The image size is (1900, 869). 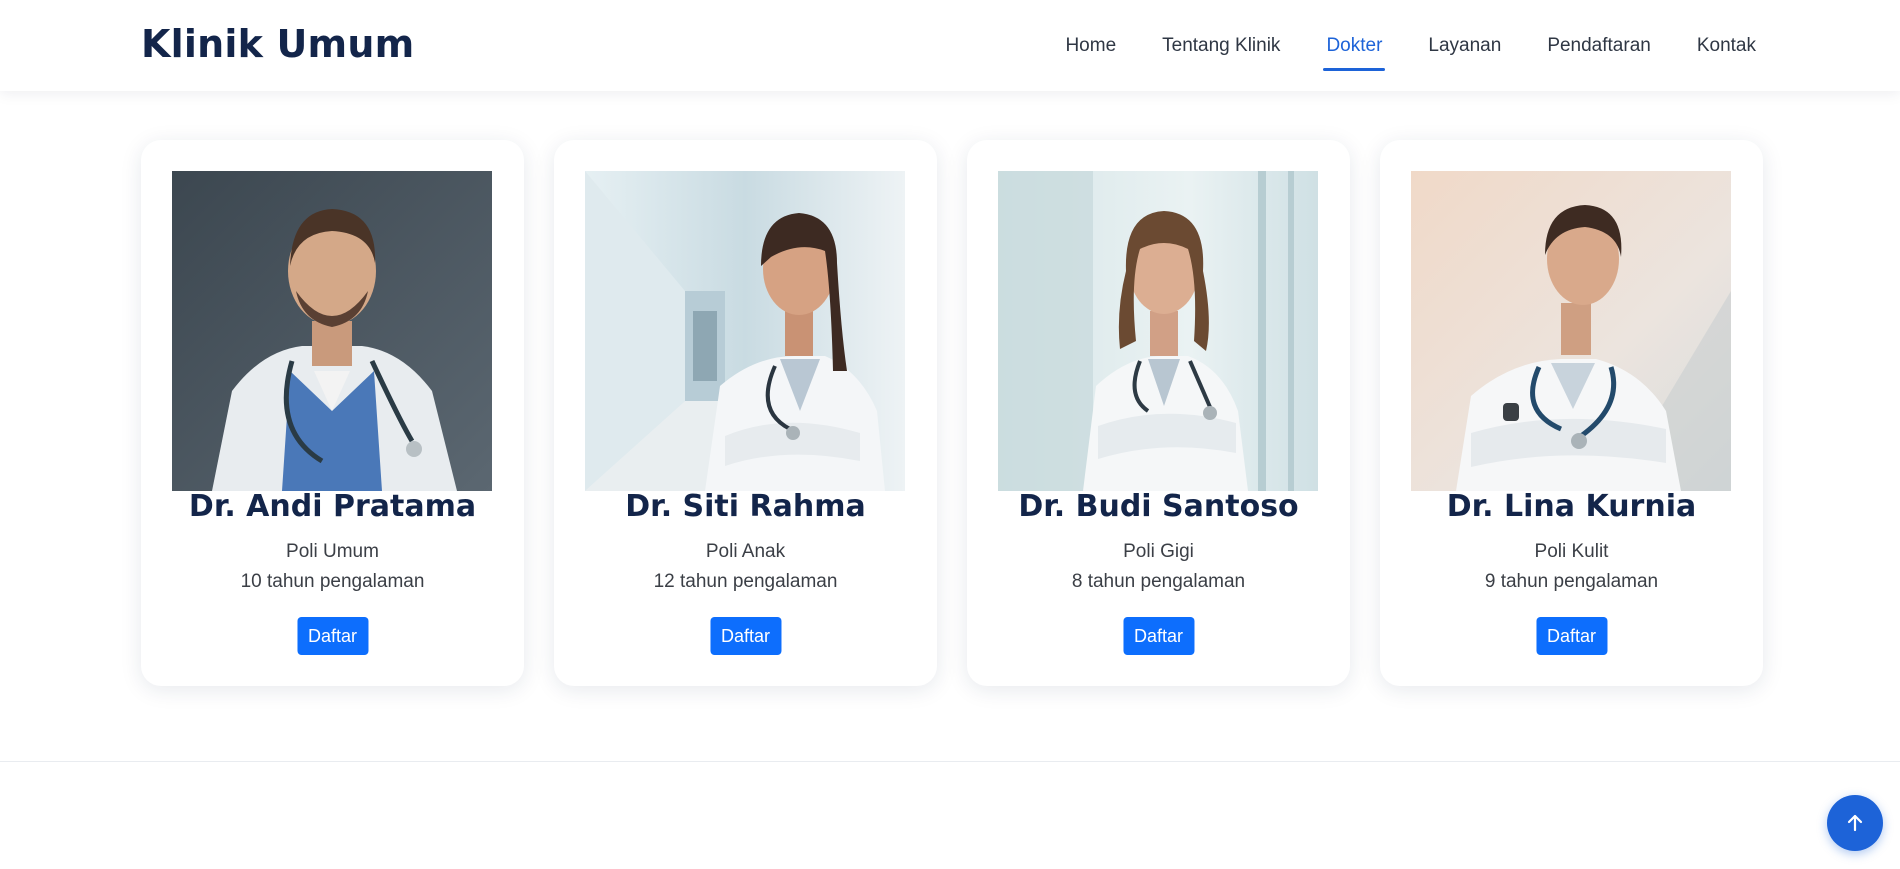 What do you see at coordinates (745, 581) in the screenshot?
I see `doctor-experience: 12 tahun pengalaman` at bounding box center [745, 581].